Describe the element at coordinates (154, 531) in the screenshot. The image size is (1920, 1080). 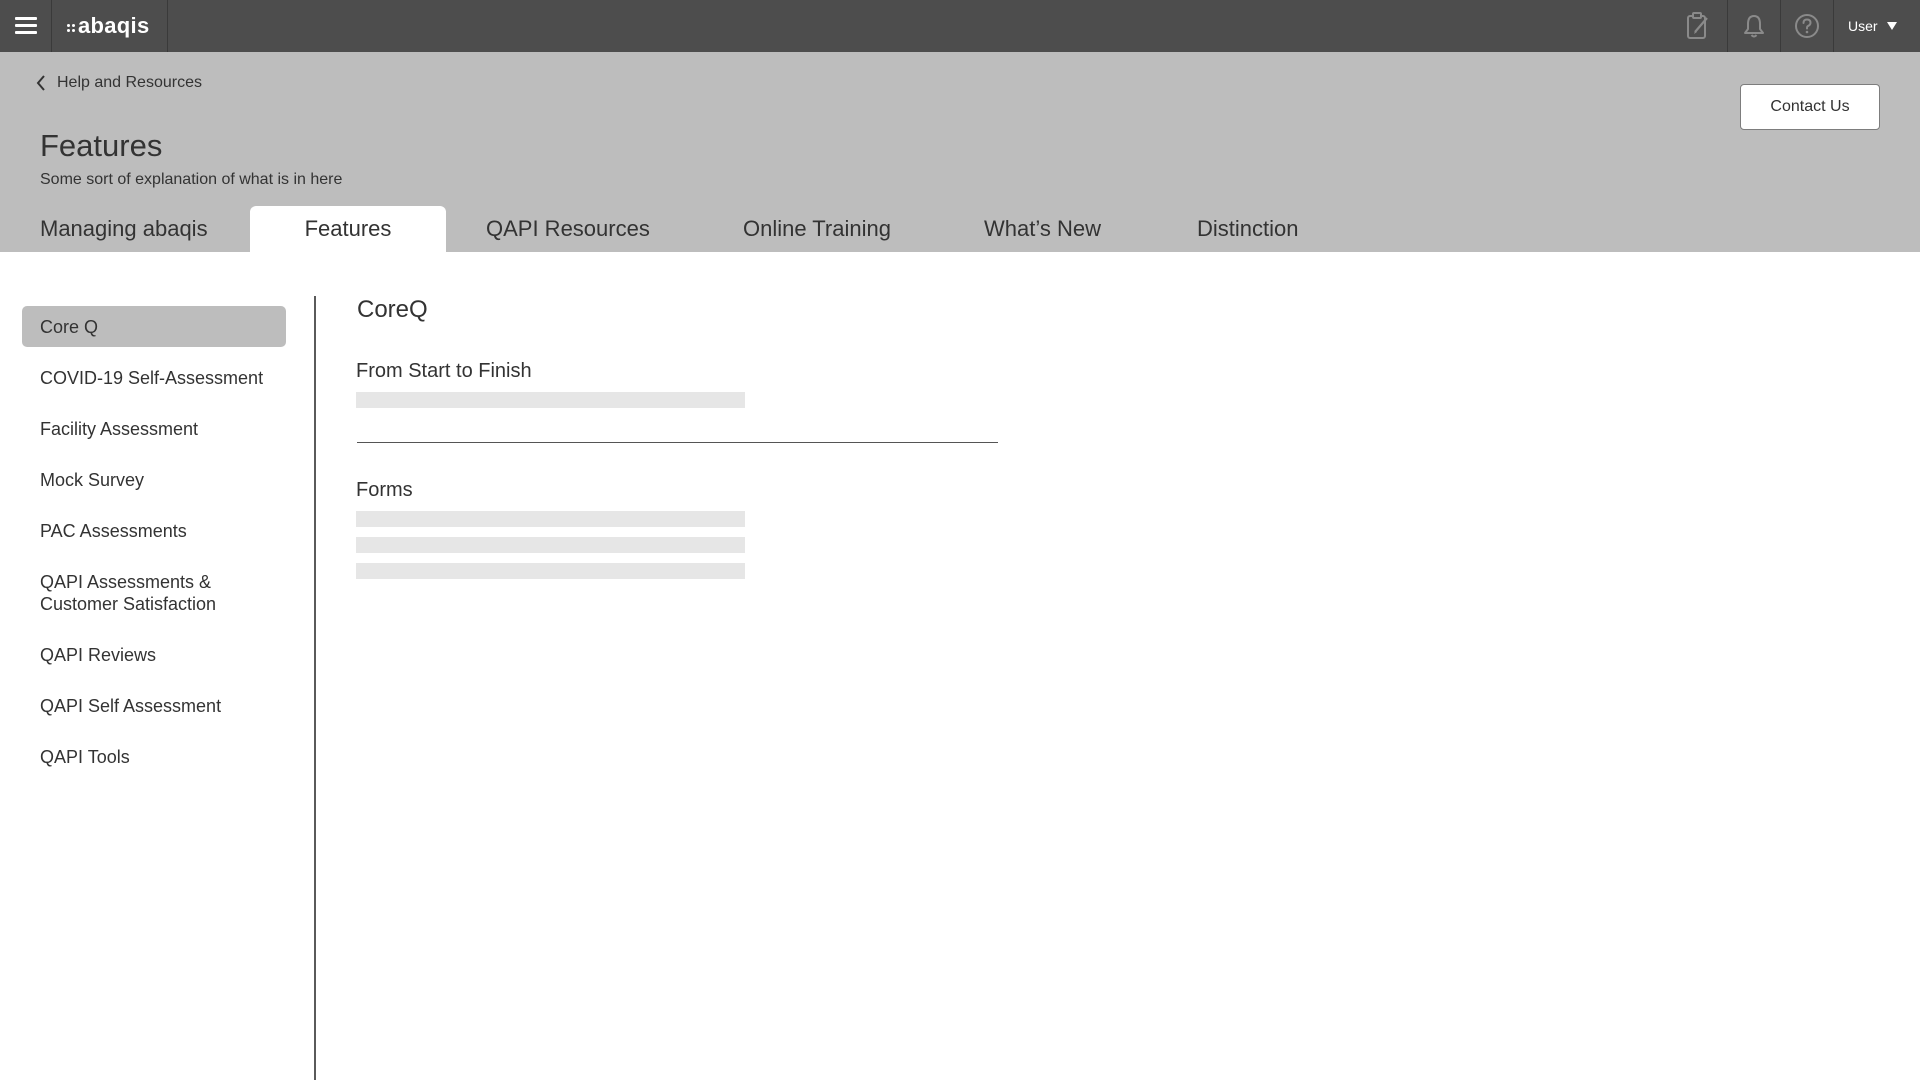
I see `sidebar-item-pac-assessments: PAC Assessments` at that location.